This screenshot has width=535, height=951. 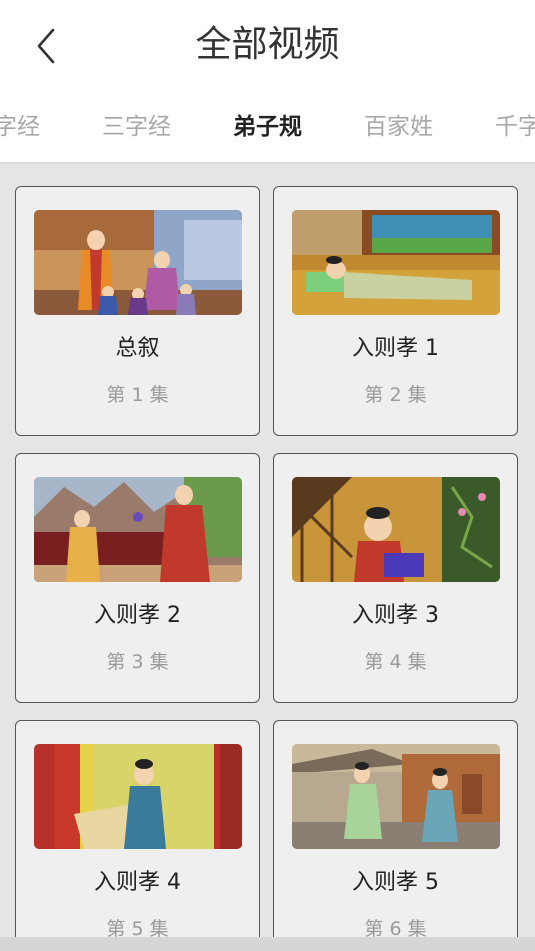 I want to click on episode-label: 第 2 集, so click(x=395, y=395).